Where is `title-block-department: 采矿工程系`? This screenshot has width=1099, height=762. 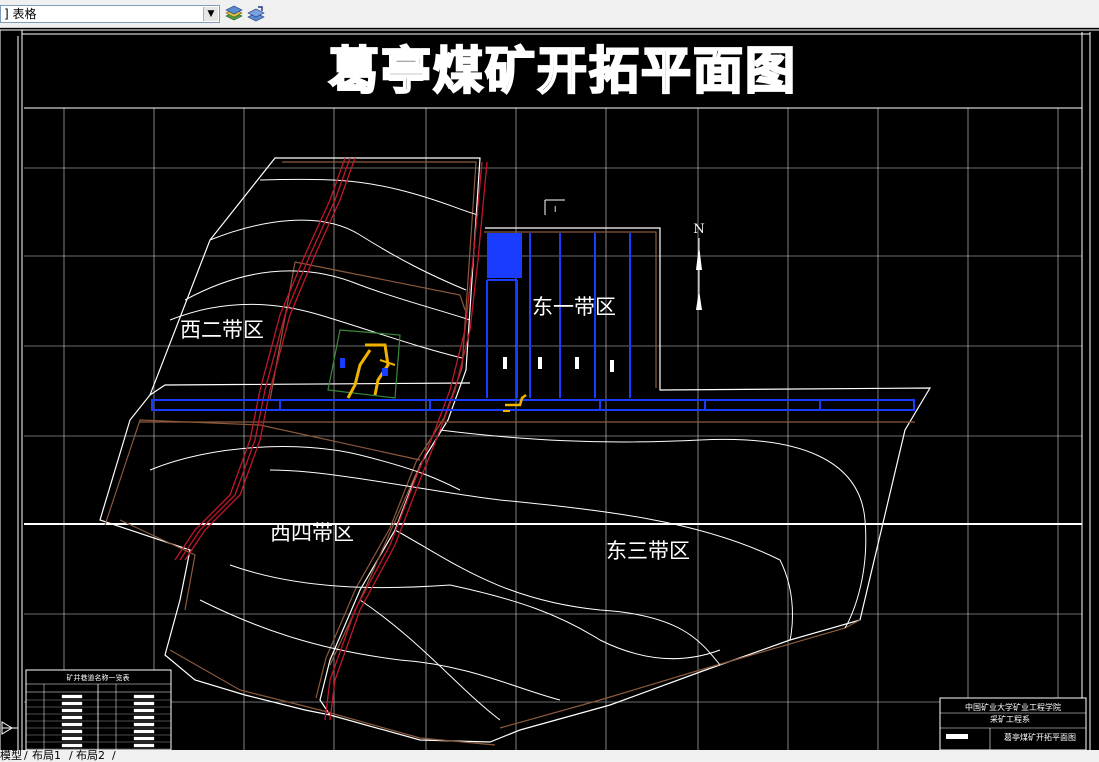
title-block-department: 采矿工程系 is located at coordinates (1010, 719).